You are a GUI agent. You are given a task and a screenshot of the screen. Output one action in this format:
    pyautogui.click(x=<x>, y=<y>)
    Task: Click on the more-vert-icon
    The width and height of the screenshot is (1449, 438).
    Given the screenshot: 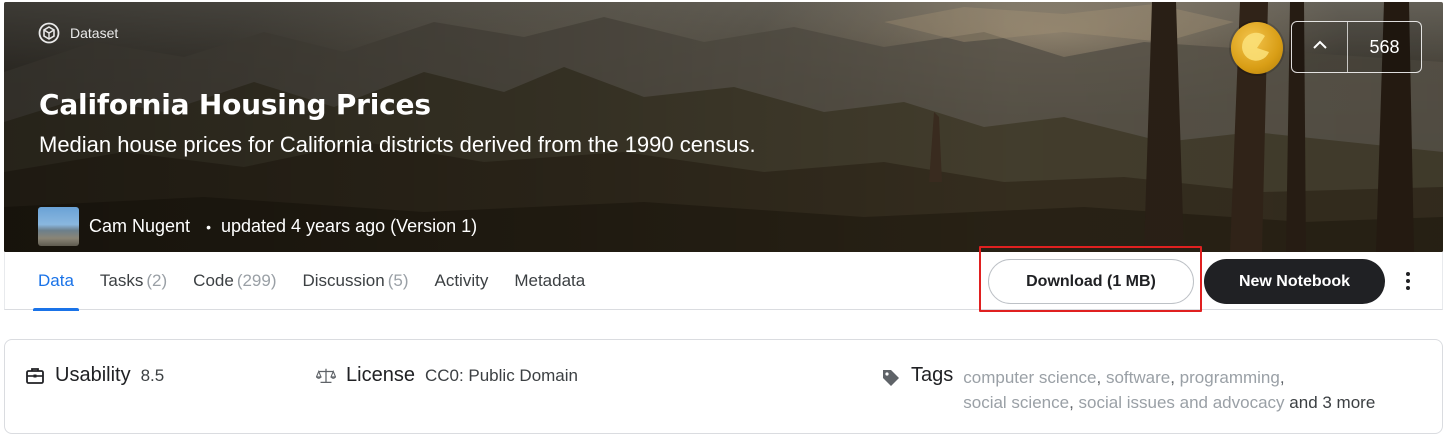 What is the action you would take?
    pyautogui.click(x=1408, y=281)
    